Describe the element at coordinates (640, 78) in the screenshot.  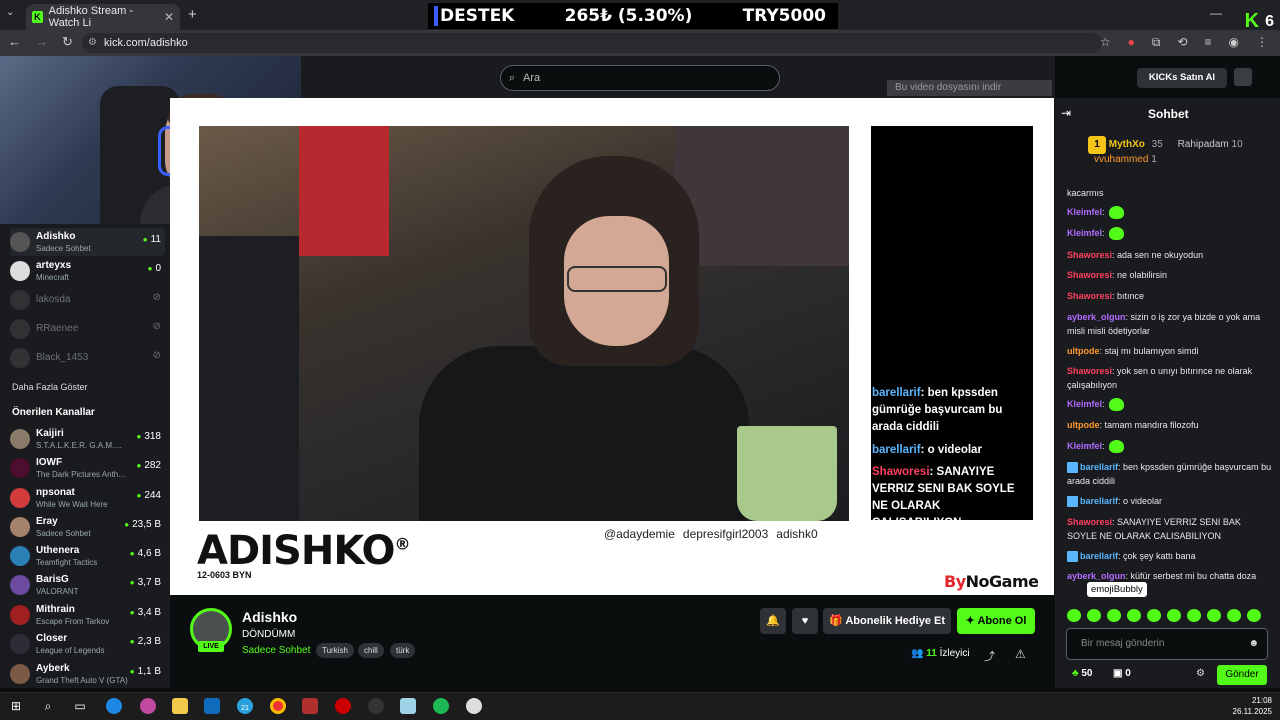
I see `search-input: ⌕ Ara` at that location.